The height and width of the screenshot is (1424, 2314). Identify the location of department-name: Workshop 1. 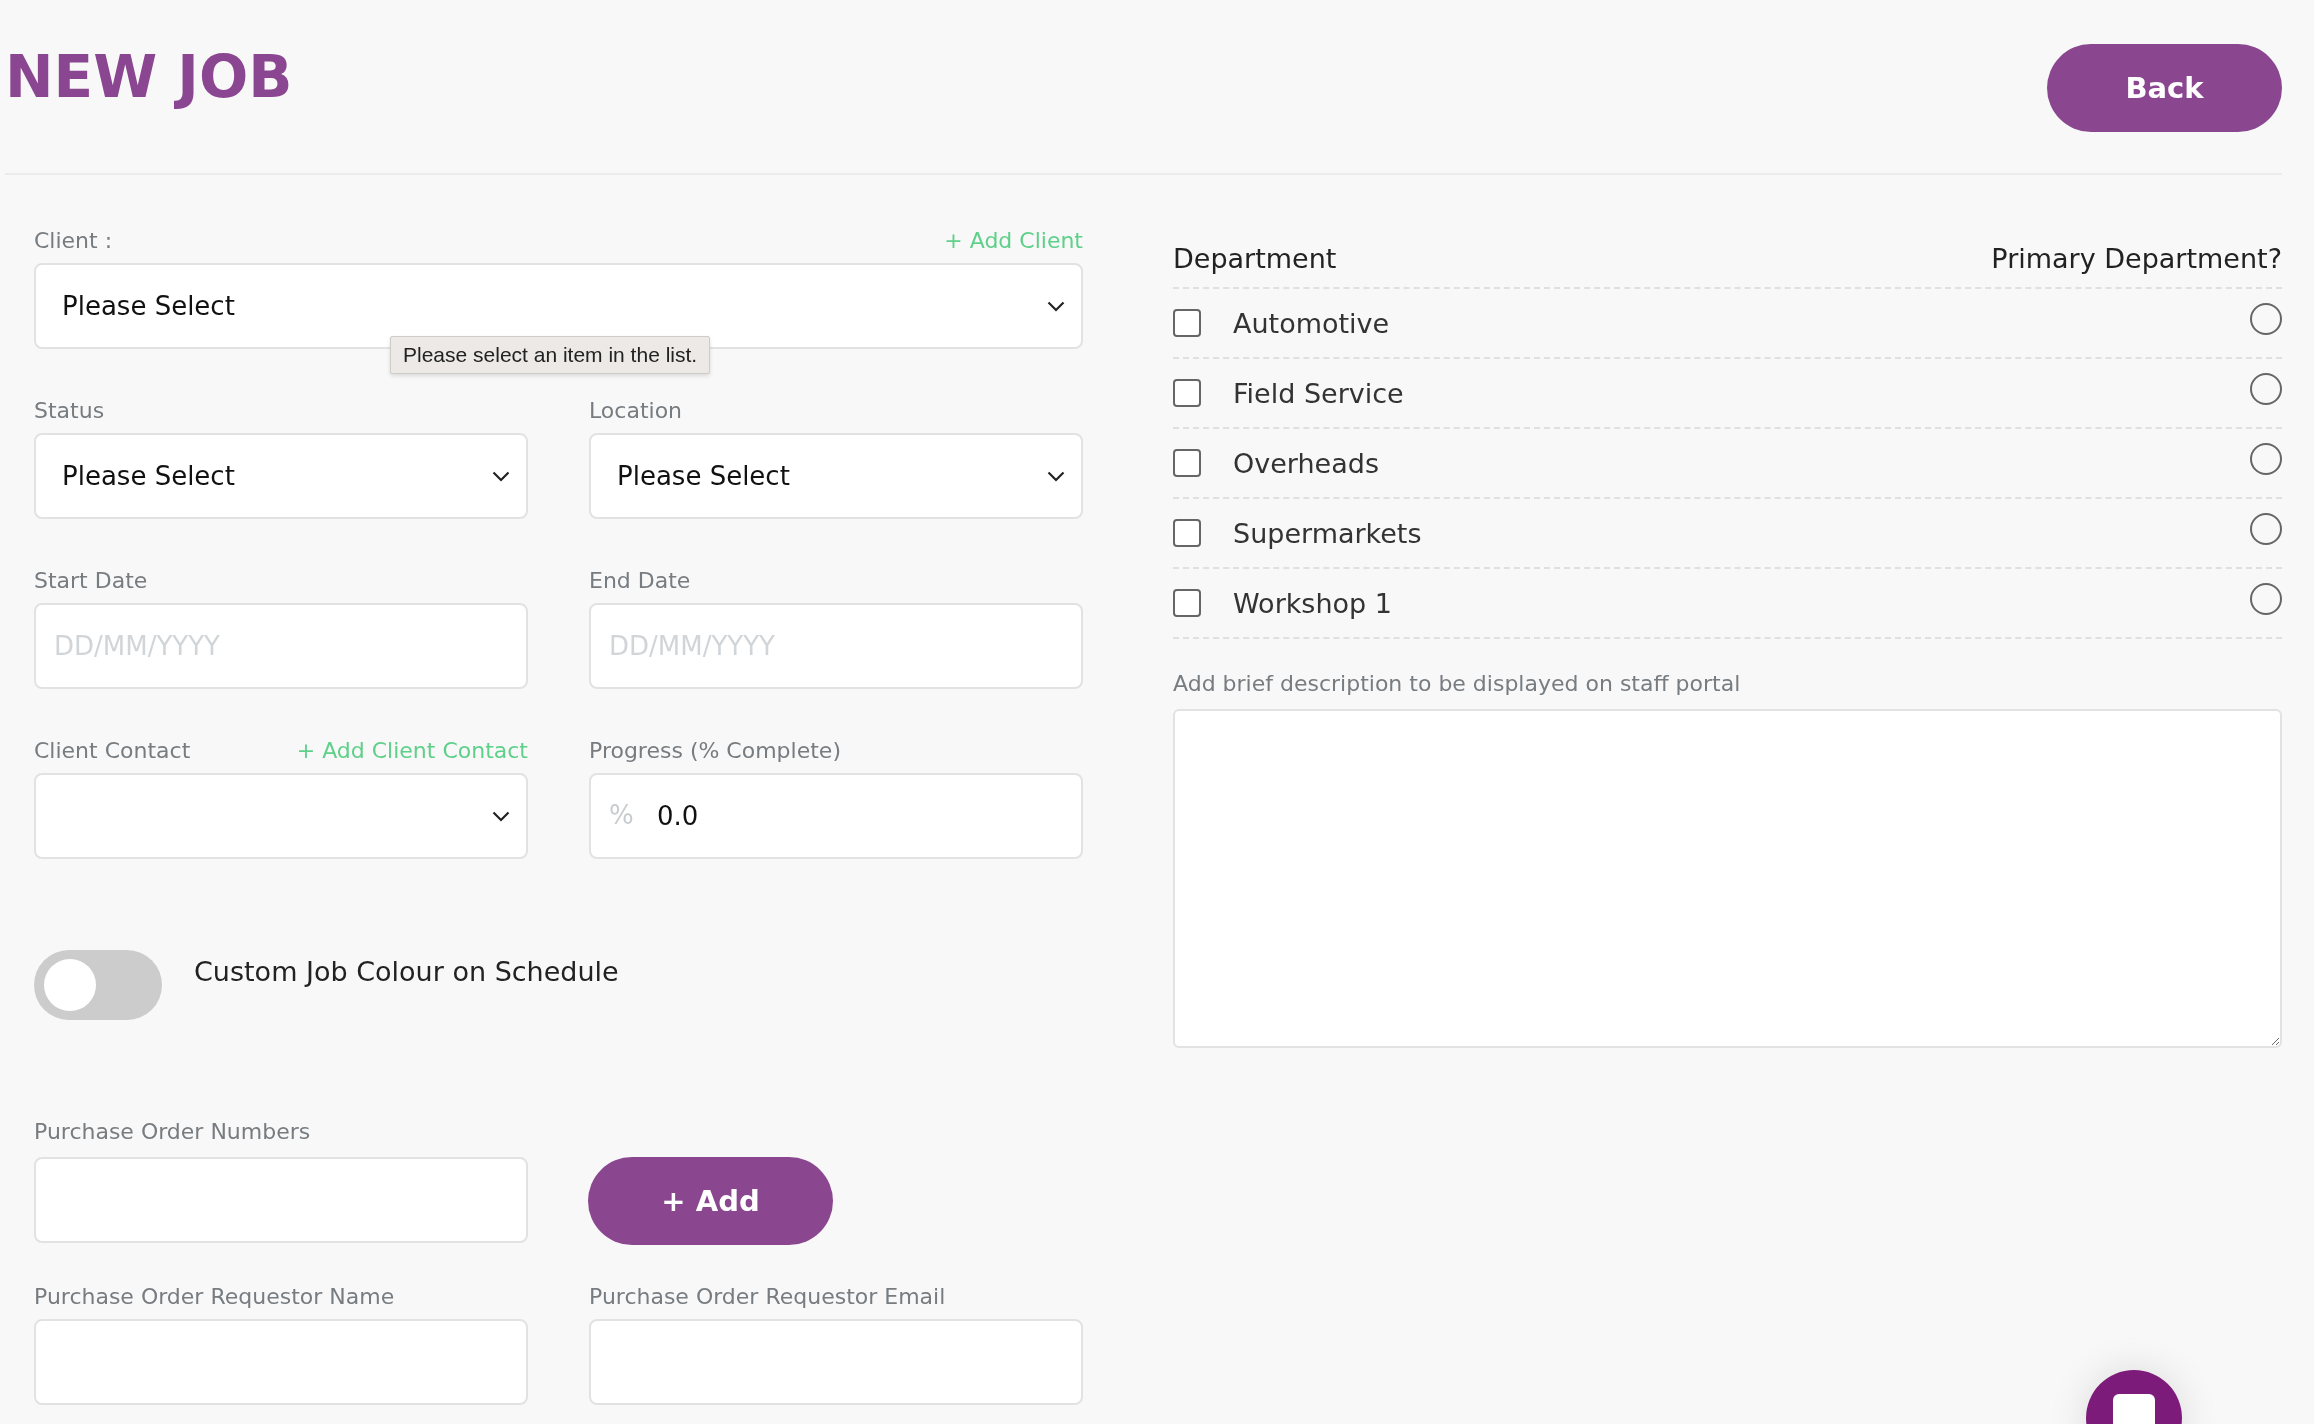
(1313, 603).